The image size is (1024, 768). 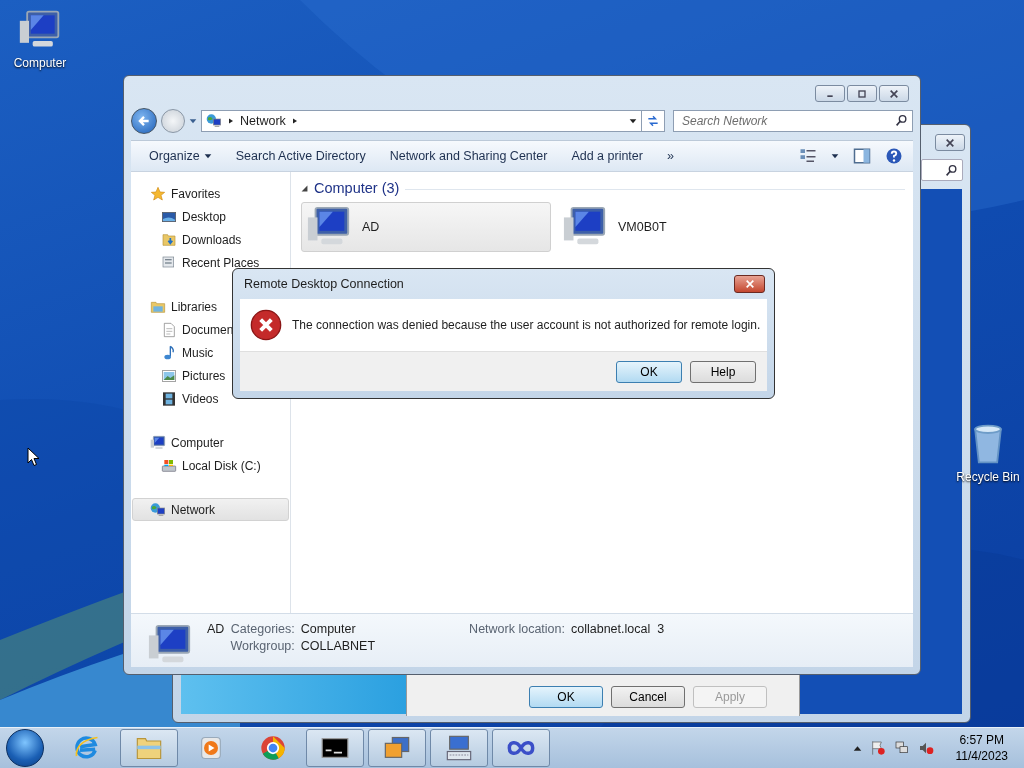 I want to click on pictures-icon, so click(x=169, y=375).